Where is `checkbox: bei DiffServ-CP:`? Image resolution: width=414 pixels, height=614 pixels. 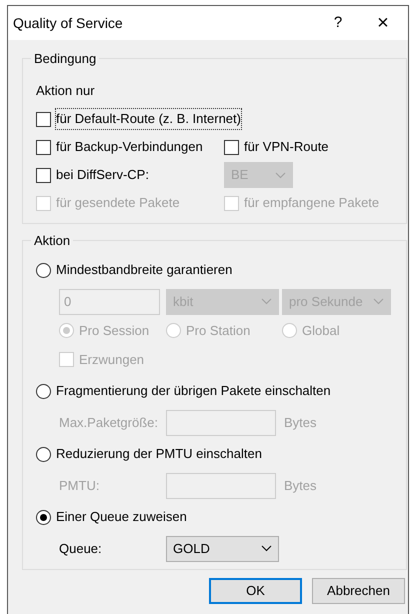
checkbox: bei DiffServ-CP: is located at coordinates (92, 175).